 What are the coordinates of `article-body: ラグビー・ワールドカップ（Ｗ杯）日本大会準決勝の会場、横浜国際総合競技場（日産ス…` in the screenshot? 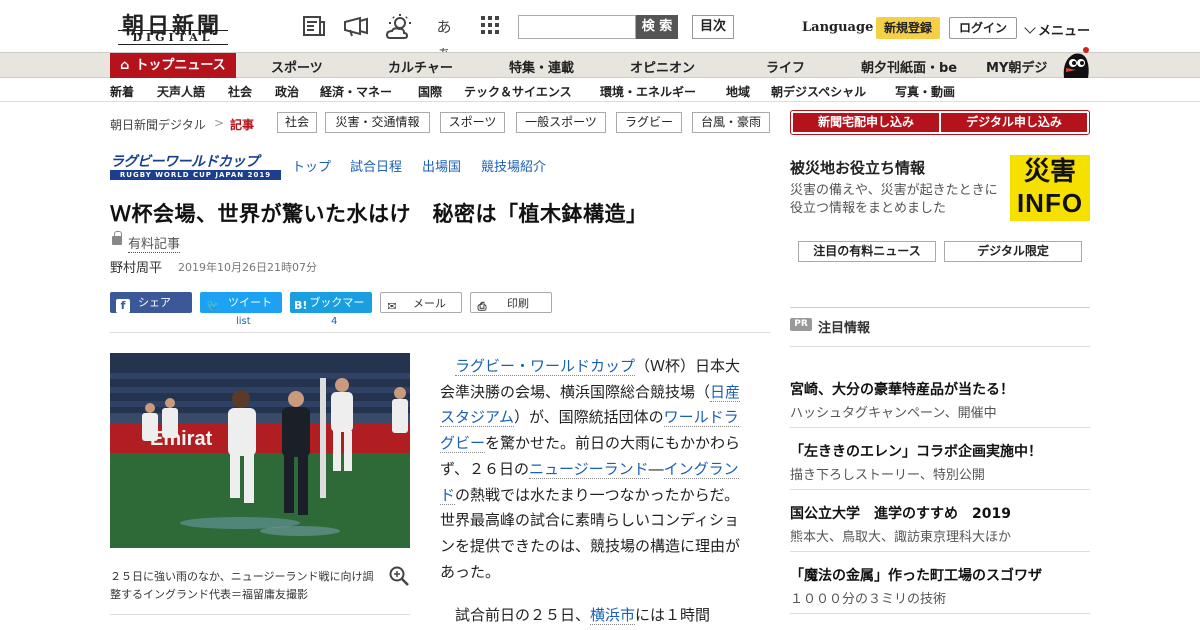 It's located at (595, 492).